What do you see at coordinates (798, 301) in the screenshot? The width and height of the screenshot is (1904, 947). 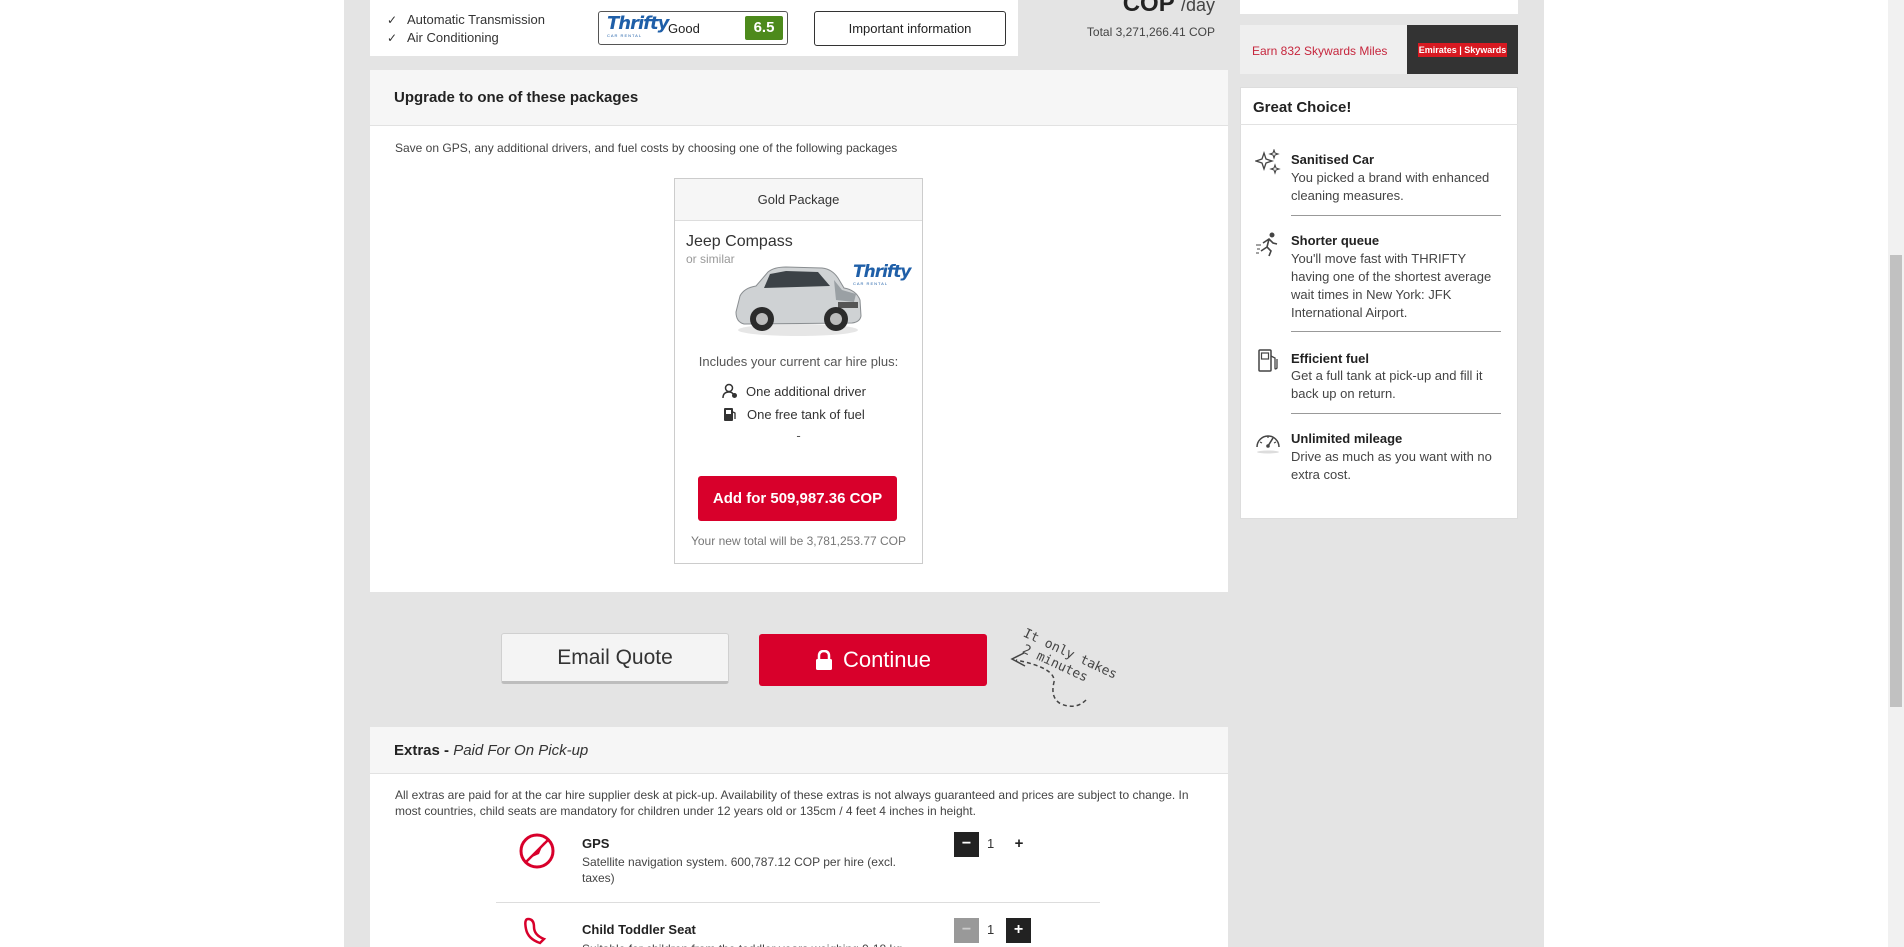 I see `car-image` at bounding box center [798, 301].